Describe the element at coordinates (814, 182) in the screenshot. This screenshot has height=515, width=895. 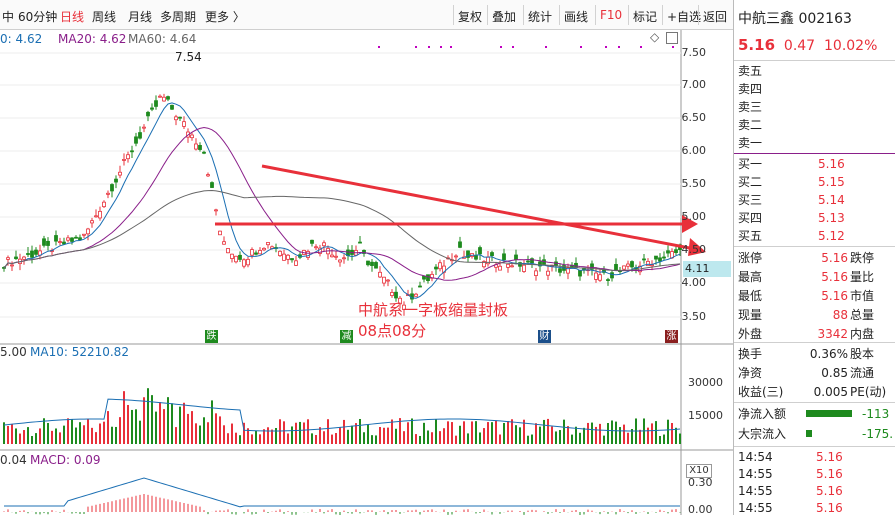
I see `buy-level-row: 买二 5.15` at that location.